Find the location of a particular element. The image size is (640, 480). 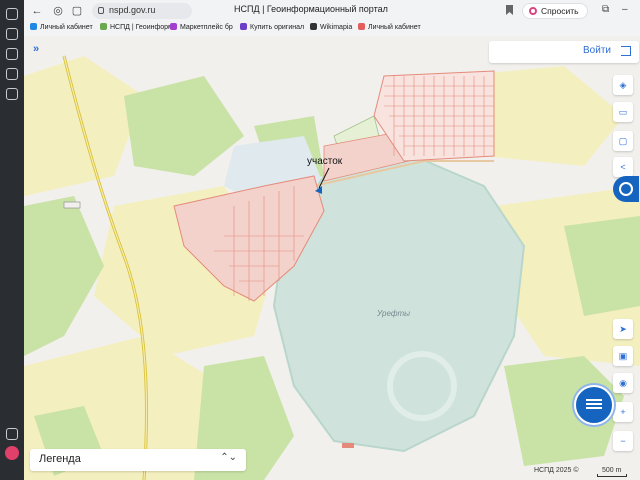

ask-button-label: Спросить is located at coordinates (560, 11).